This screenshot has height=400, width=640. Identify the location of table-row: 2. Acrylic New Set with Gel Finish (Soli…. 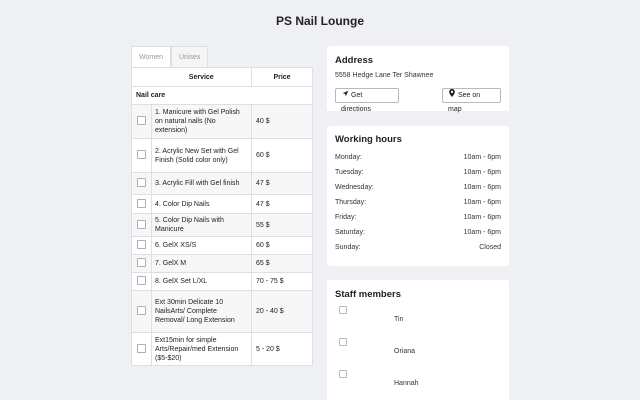
(222, 155).